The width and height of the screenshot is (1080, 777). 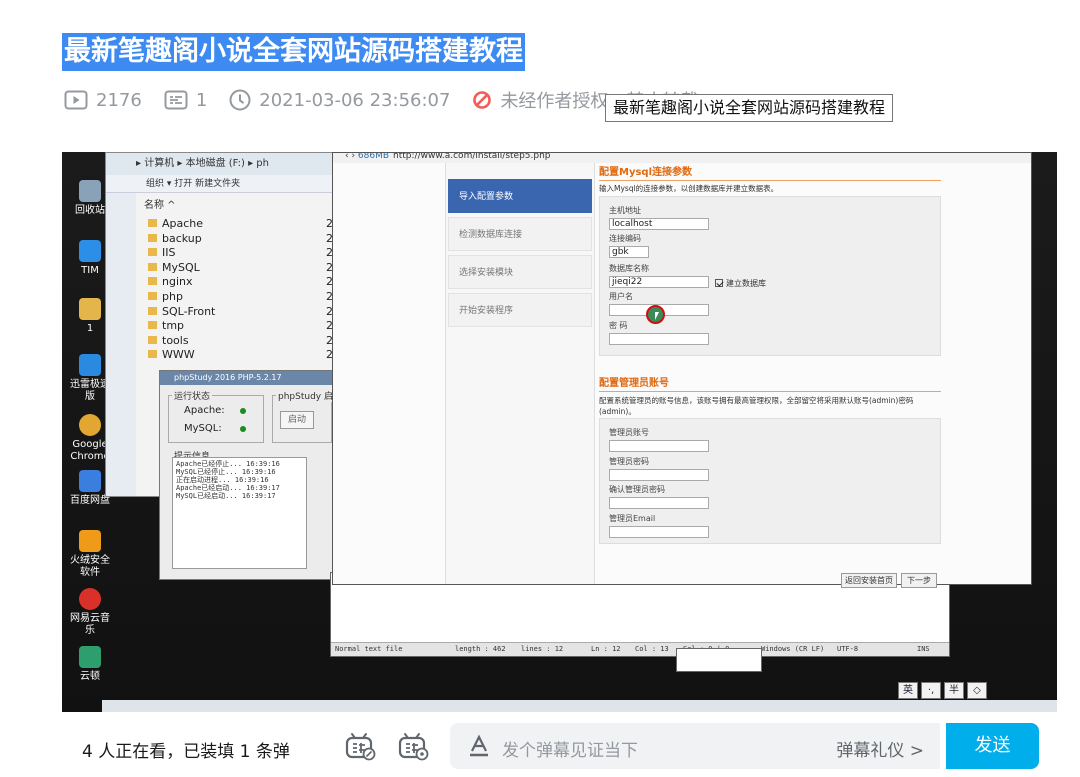 What do you see at coordinates (243, 411) in the screenshot?
I see `apache-status-dot` at bounding box center [243, 411].